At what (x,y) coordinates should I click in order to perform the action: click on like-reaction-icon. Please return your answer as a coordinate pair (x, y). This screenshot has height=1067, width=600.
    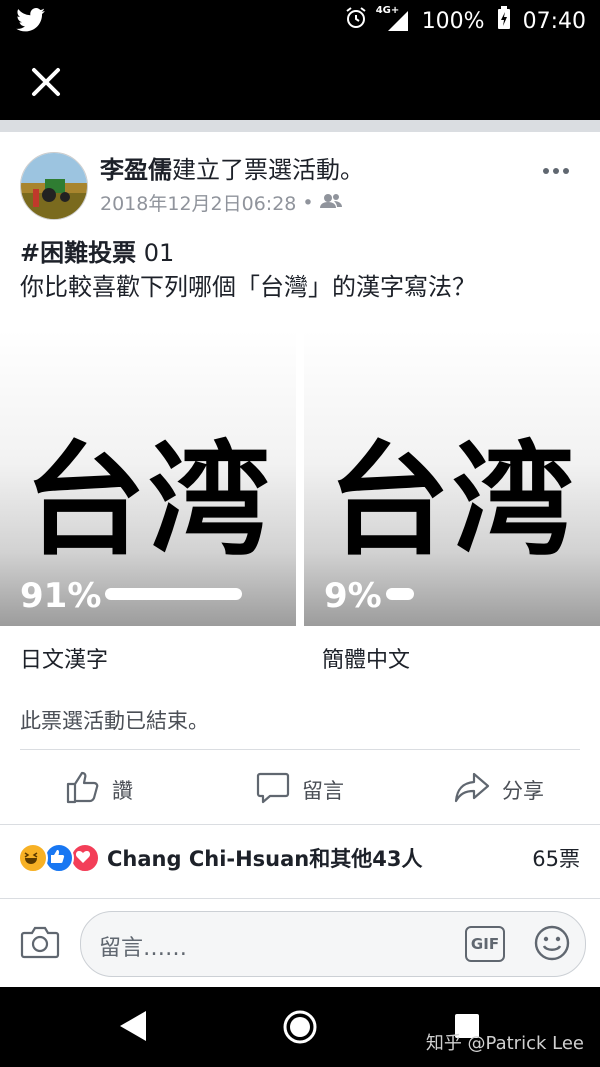
    Looking at the image, I should click on (59, 858).